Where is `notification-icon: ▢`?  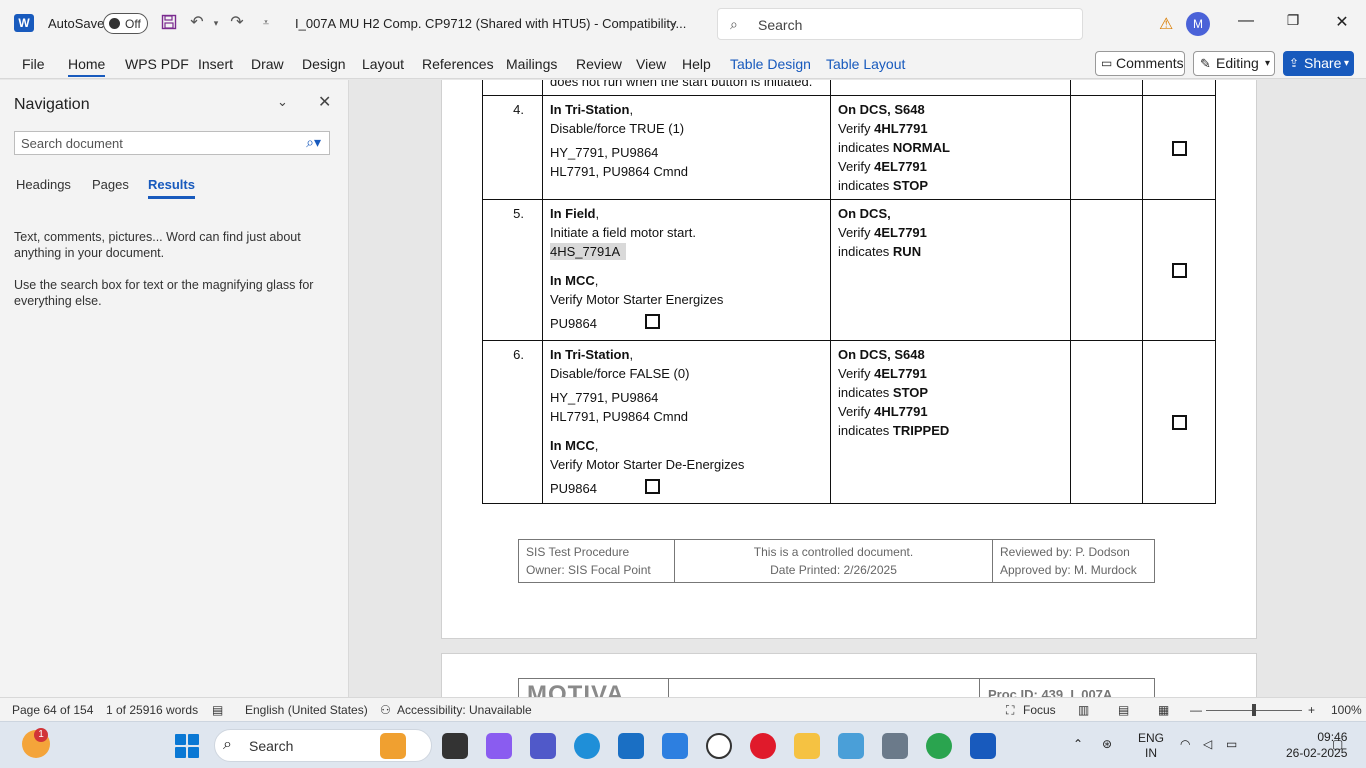 notification-icon: ▢ is located at coordinates (1337, 744).